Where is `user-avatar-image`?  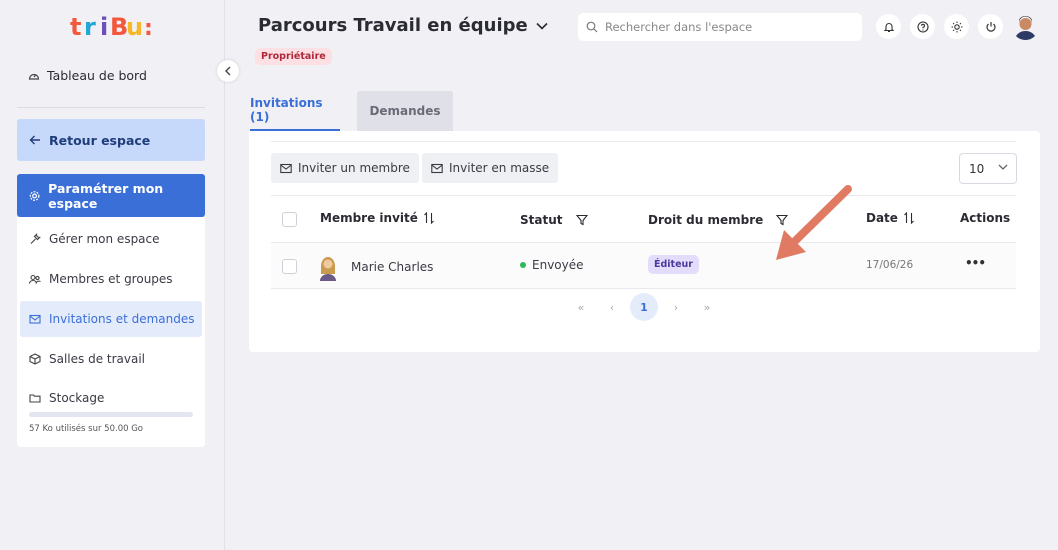
user-avatar-image is located at coordinates (1025, 28).